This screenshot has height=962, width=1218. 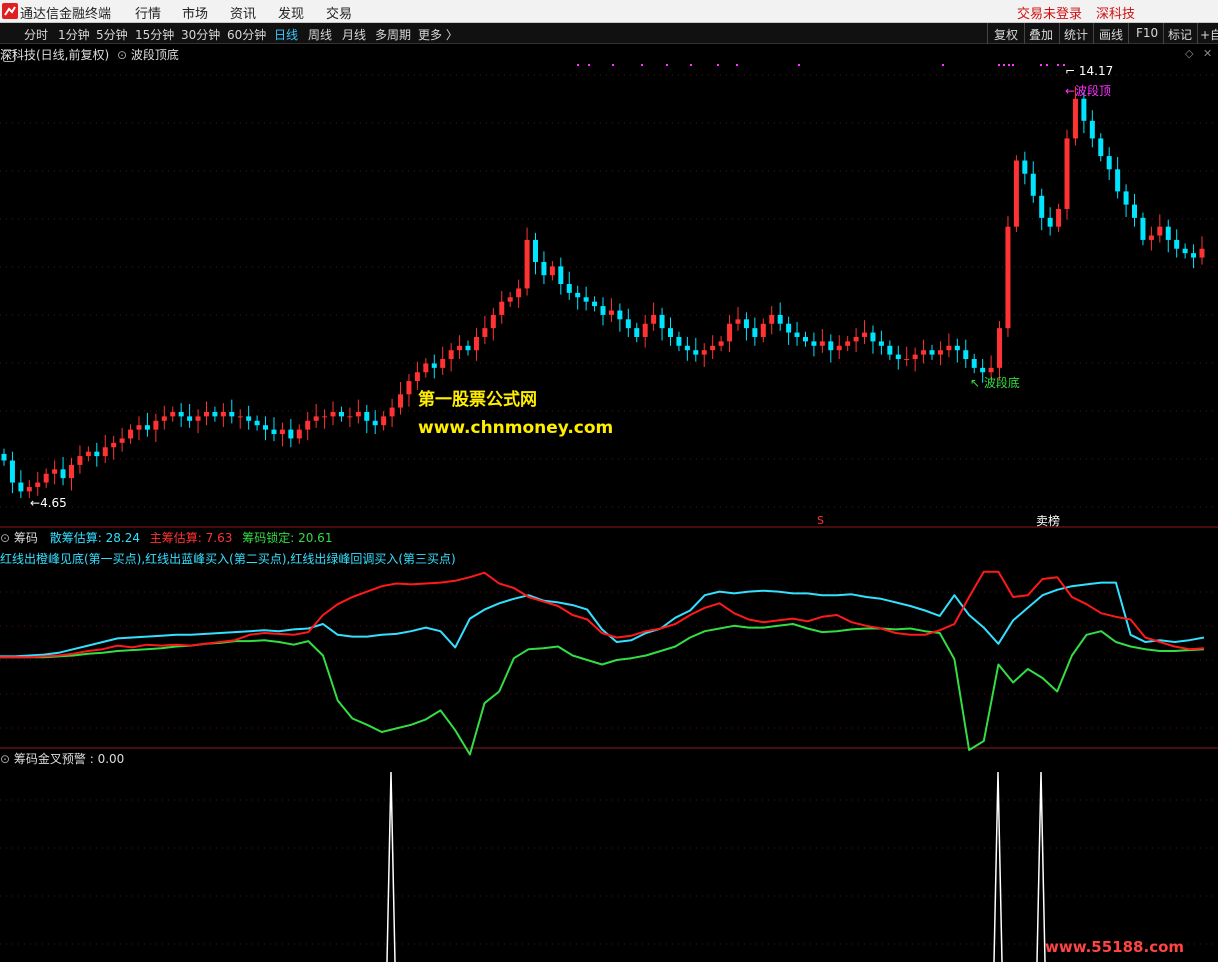 I want to click on period-tab-weekly: 周线, so click(x=320, y=34).